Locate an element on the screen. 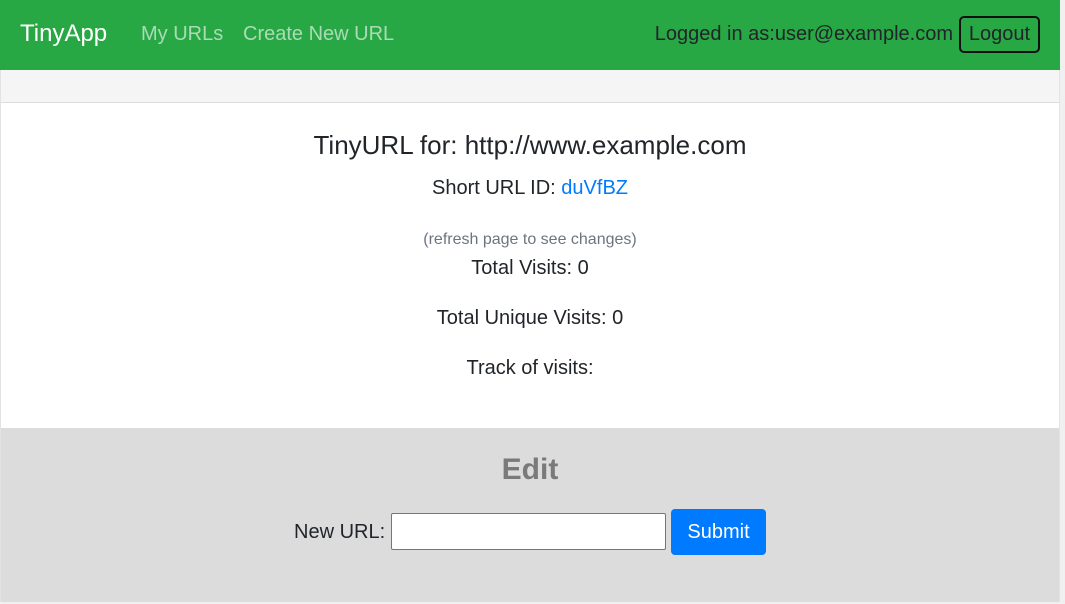 The image size is (1065, 604). refresh-note: (refresh page to see changes) is located at coordinates (530, 239).